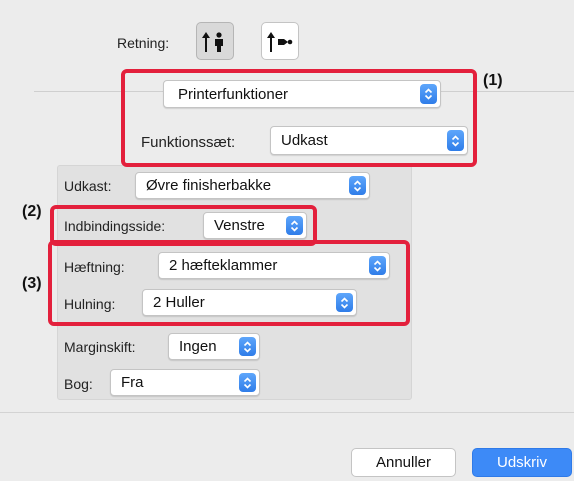 This screenshot has height=481, width=574. Describe the element at coordinates (212, 42) in the screenshot. I see `portrait-orientation-icon` at that location.